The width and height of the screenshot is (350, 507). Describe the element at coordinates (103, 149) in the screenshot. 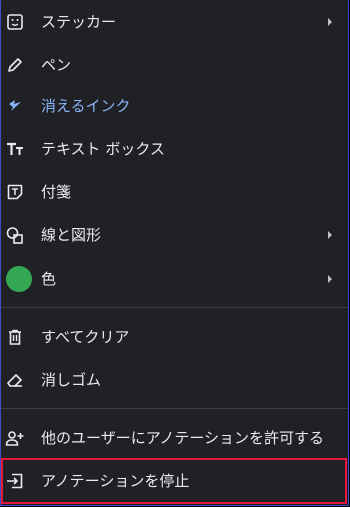

I see `menu-item-label: テキスト ボックス` at that location.